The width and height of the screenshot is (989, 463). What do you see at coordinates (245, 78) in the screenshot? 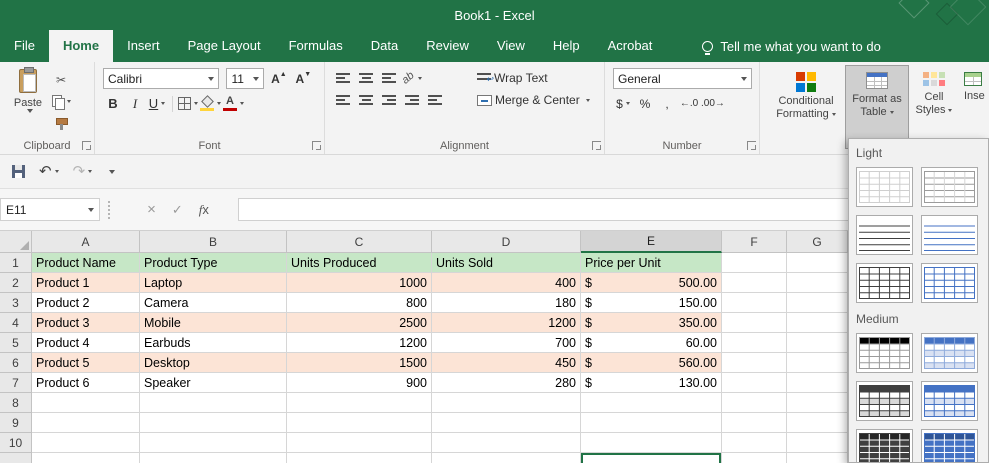
I see `font-size-select: 11` at bounding box center [245, 78].